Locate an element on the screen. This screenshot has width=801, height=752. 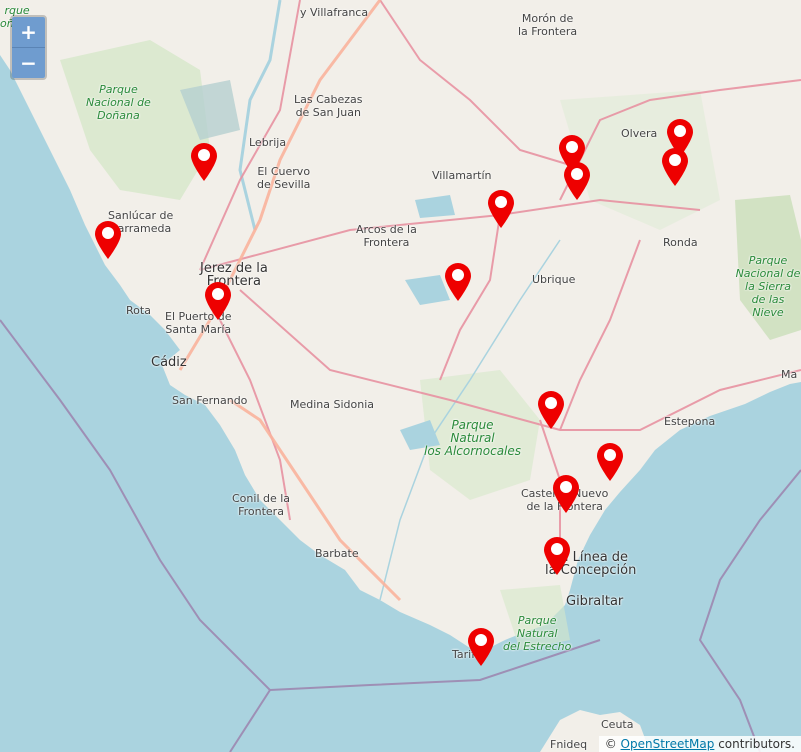
label-el-cuervo: El Cuervo de Sevilla is located at coordinates (284, 178).